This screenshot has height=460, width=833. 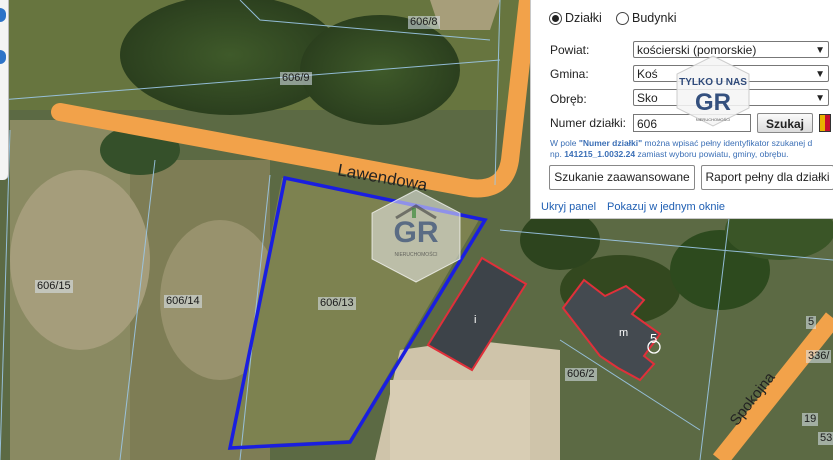 What do you see at coordinates (666, 207) in the screenshot?
I see `single-window-link: Pokazuj w jednym oknie` at bounding box center [666, 207].